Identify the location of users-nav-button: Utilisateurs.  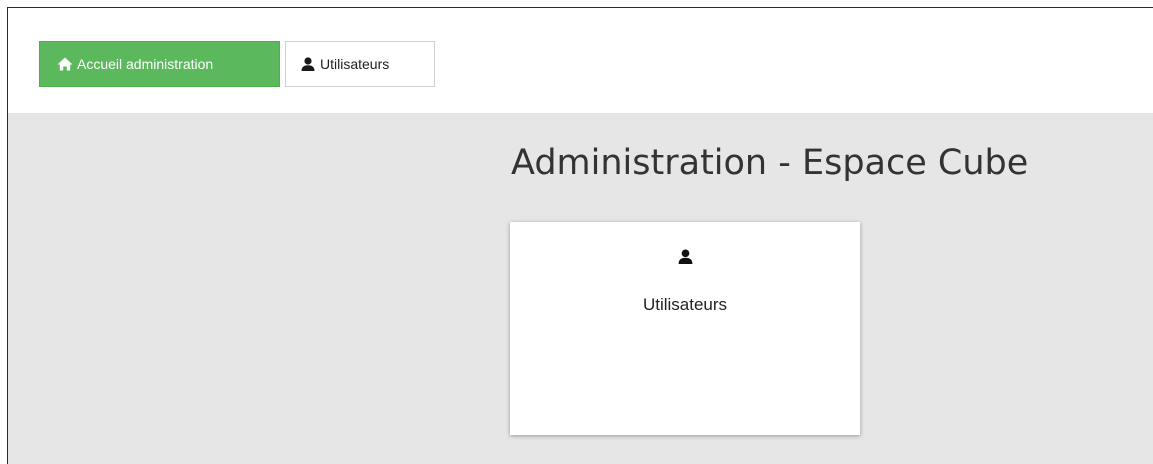
(360, 64).